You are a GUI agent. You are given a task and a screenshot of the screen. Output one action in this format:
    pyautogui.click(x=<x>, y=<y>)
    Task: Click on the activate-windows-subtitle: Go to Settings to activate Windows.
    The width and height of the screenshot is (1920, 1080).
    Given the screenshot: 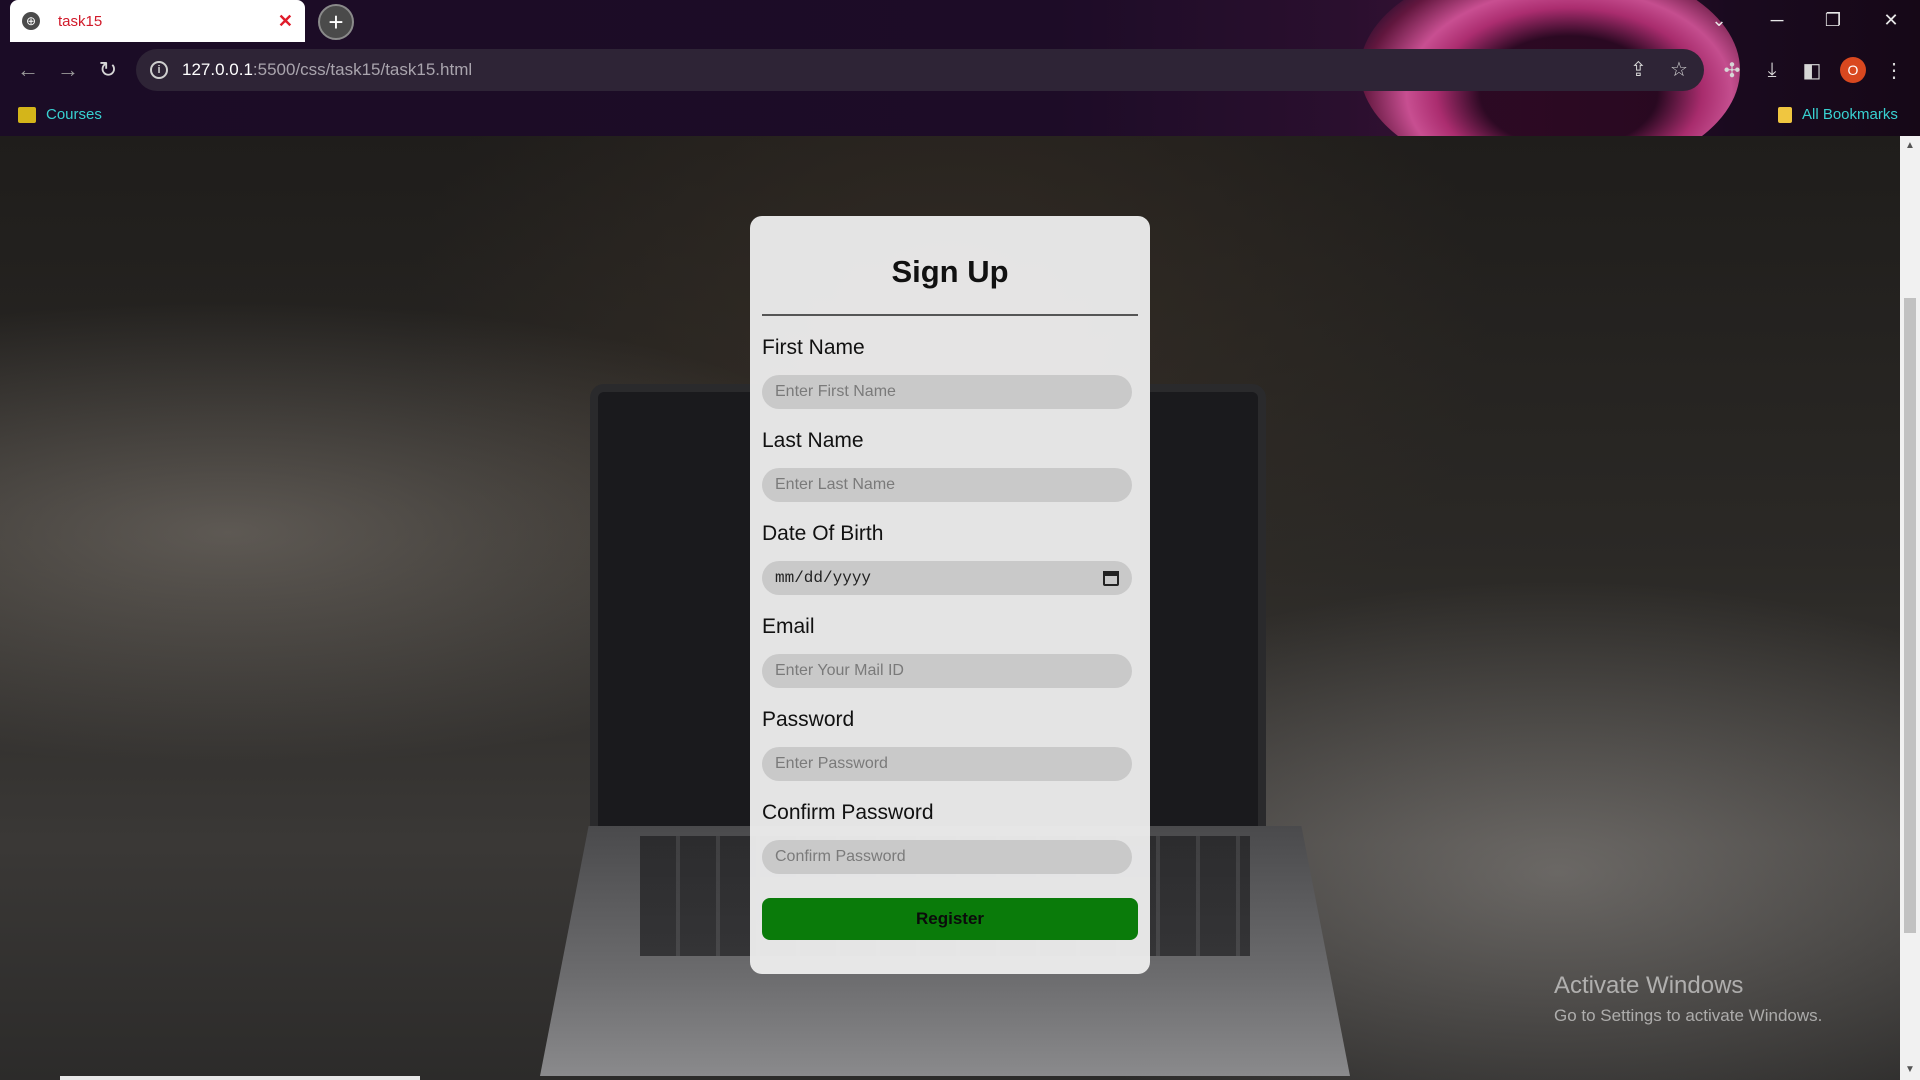 What is the action you would take?
    pyautogui.click(x=1688, y=1015)
    